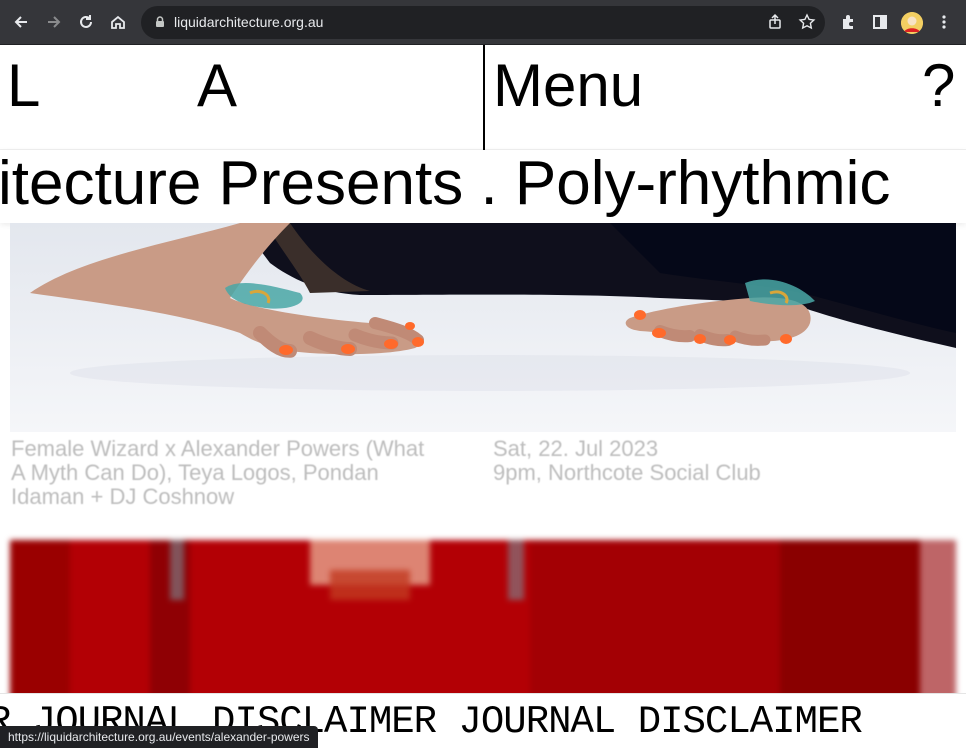  I want to click on site-header: L A Menu ?, so click(483, 97).